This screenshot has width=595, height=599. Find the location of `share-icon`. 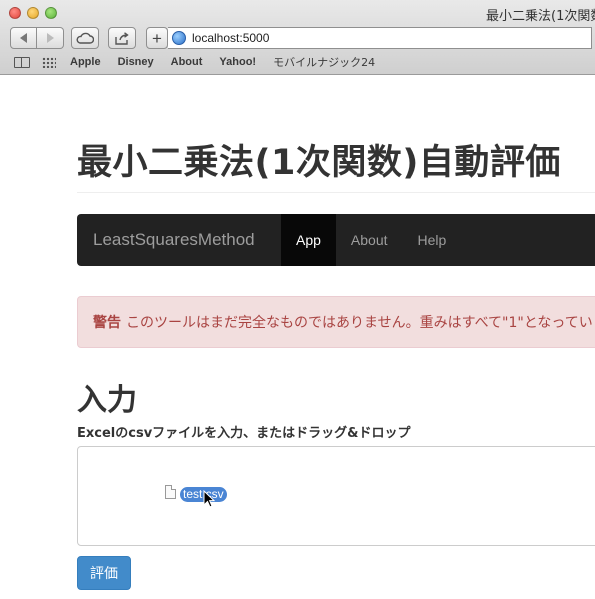

share-icon is located at coordinates (122, 38).